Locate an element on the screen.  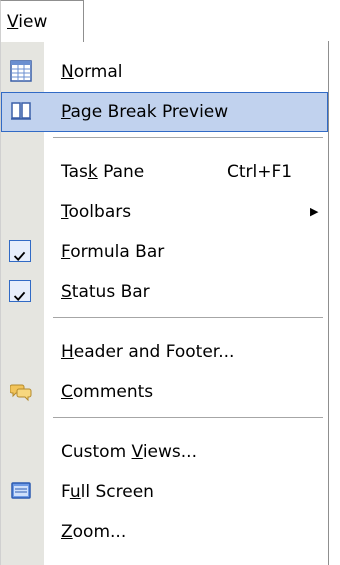
submenu-arrow-icon: ▶ is located at coordinates (314, 211).